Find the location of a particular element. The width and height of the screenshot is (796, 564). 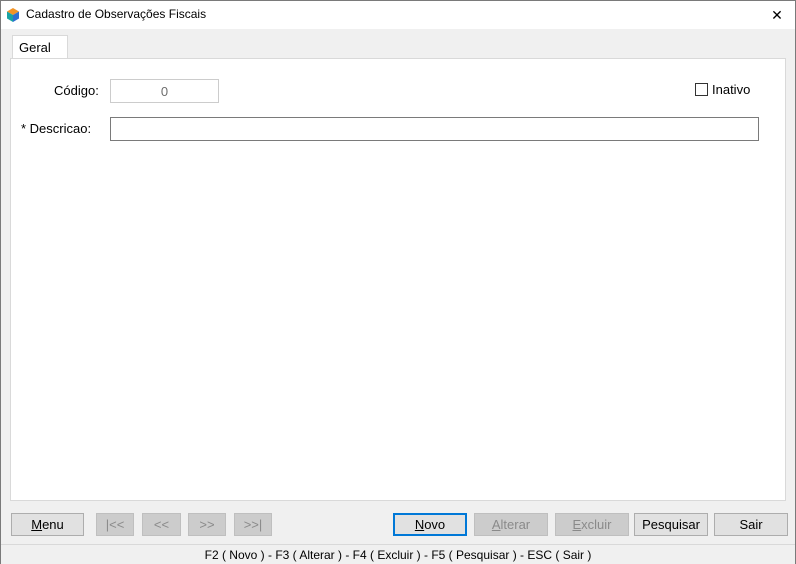

close-button: ✕ is located at coordinates (777, 15).